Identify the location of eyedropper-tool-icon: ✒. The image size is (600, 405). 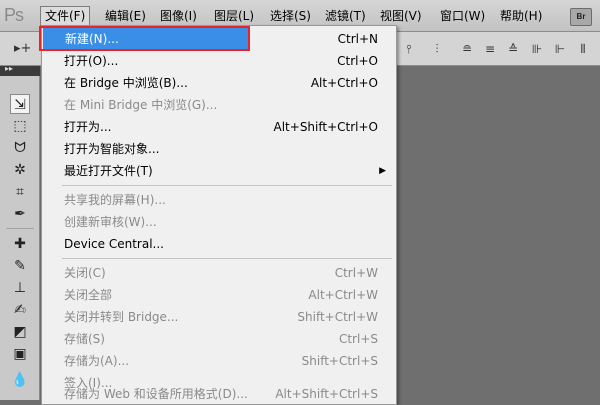
(20, 214).